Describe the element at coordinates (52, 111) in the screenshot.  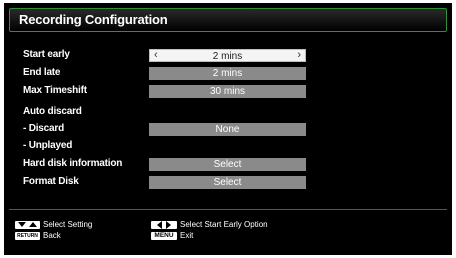
I see `auto-discard-label: Auto discard` at that location.